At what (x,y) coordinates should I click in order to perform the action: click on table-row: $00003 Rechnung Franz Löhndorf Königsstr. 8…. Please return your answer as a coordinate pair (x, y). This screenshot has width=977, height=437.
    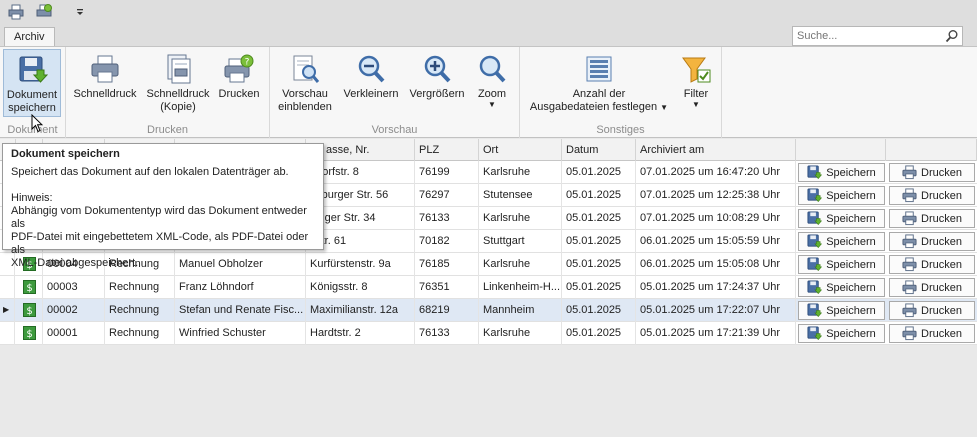
    Looking at the image, I should click on (488, 287).